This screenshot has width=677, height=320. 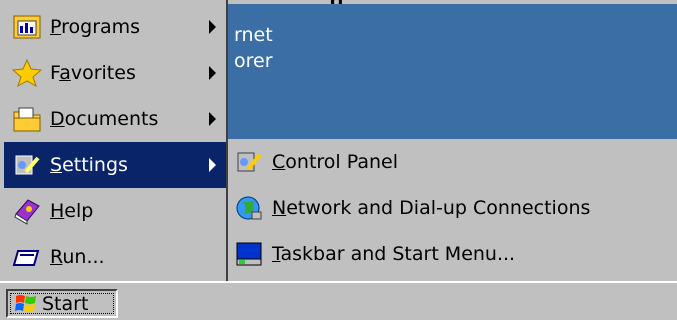 I want to click on start-menu-item-help: Help, so click(x=115, y=211).